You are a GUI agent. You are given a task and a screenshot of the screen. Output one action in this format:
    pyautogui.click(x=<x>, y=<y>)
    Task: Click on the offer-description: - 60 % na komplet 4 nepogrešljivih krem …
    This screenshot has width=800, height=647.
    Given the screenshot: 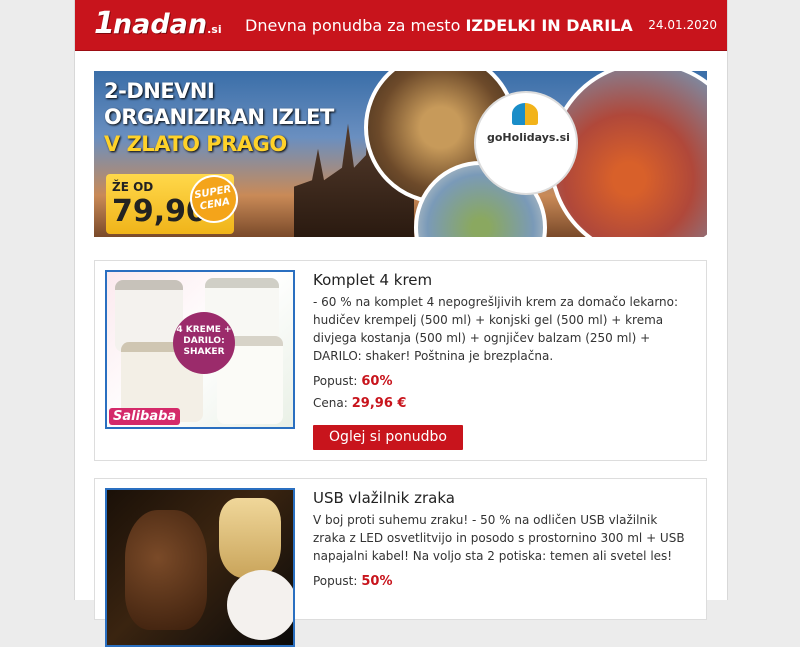 What is the action you would take?
    pyautogui.click(x=496, y=329)
    